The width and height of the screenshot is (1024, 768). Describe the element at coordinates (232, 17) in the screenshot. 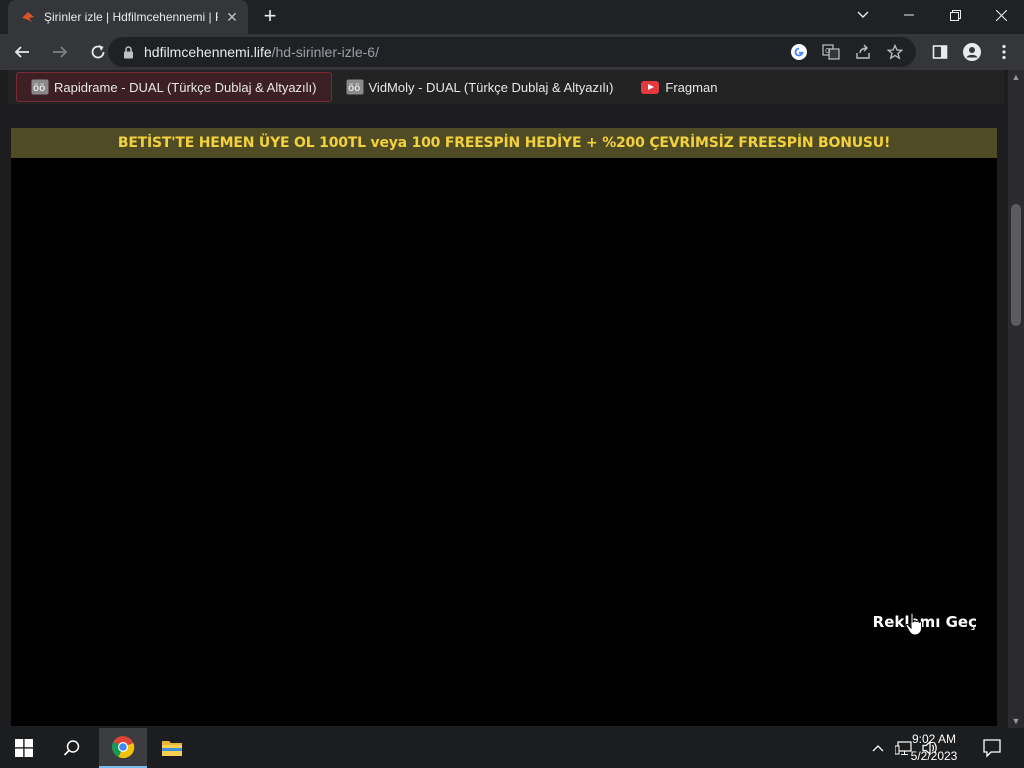

I see `close-tab-icon: ✕` at that location.